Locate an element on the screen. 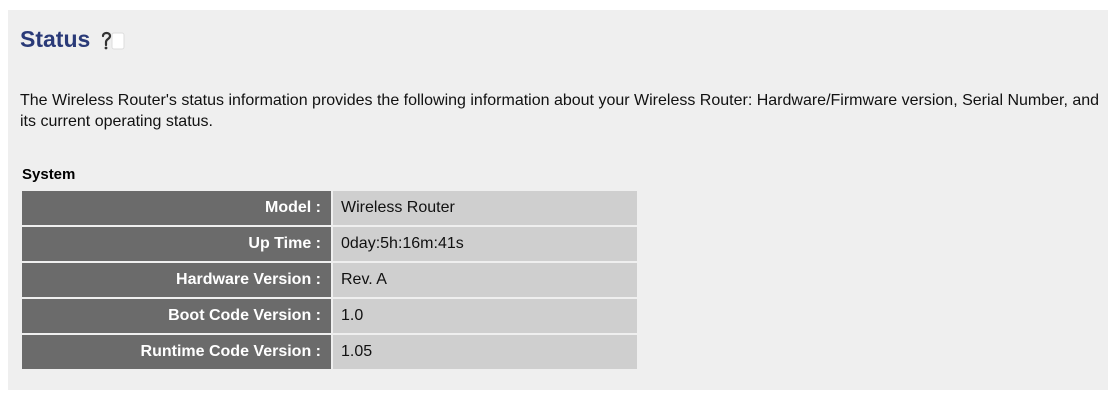 The height and width of the screenshot is (395, 1110). table-row: Boot Code Version : 1.0 is located at coordinates (329, 316).